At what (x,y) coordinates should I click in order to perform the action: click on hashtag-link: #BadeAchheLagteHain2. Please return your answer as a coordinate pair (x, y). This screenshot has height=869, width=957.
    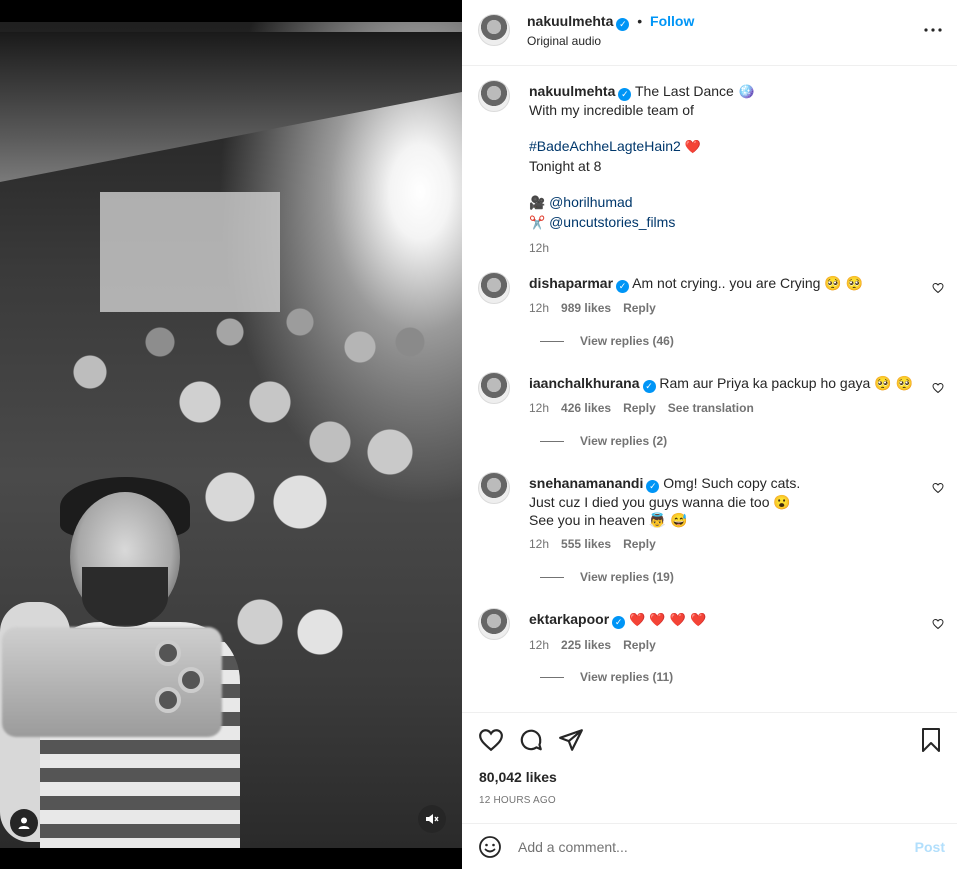
    Looking at the image, I should click on (605, 146).